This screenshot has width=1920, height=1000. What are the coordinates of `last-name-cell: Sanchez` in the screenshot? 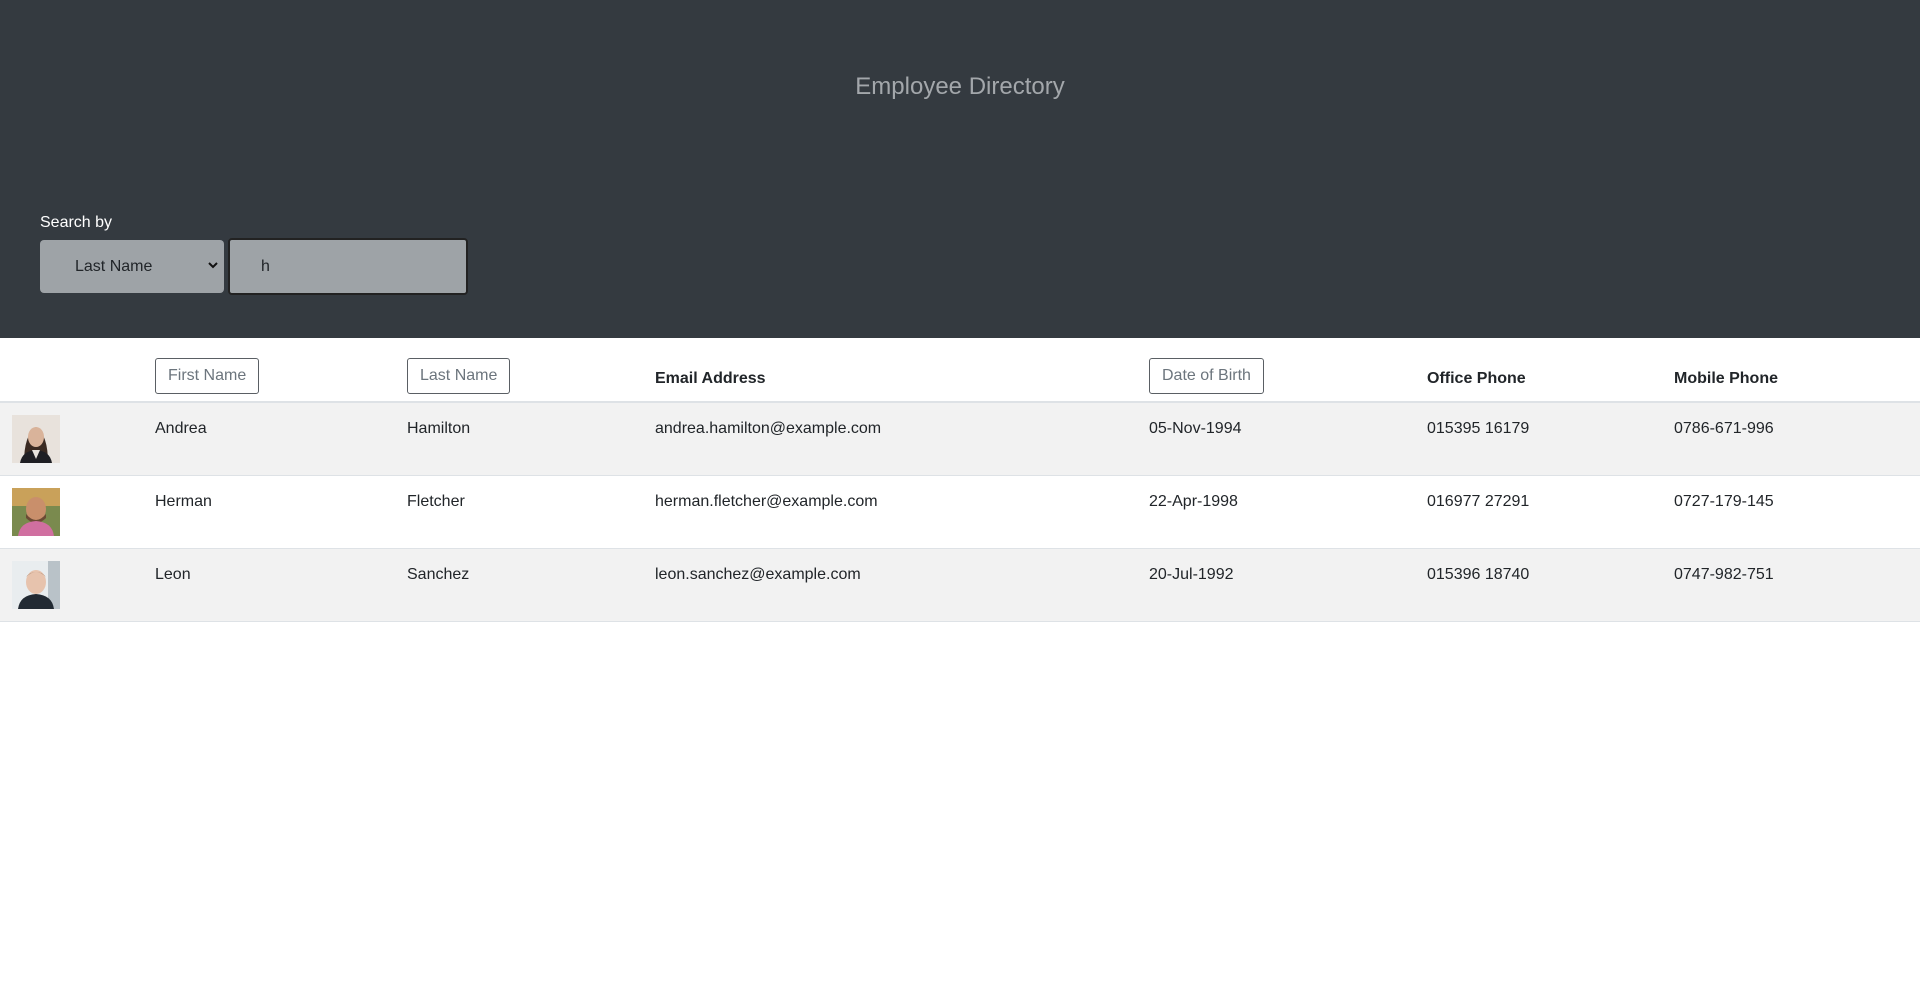 It's located at (531, 585).